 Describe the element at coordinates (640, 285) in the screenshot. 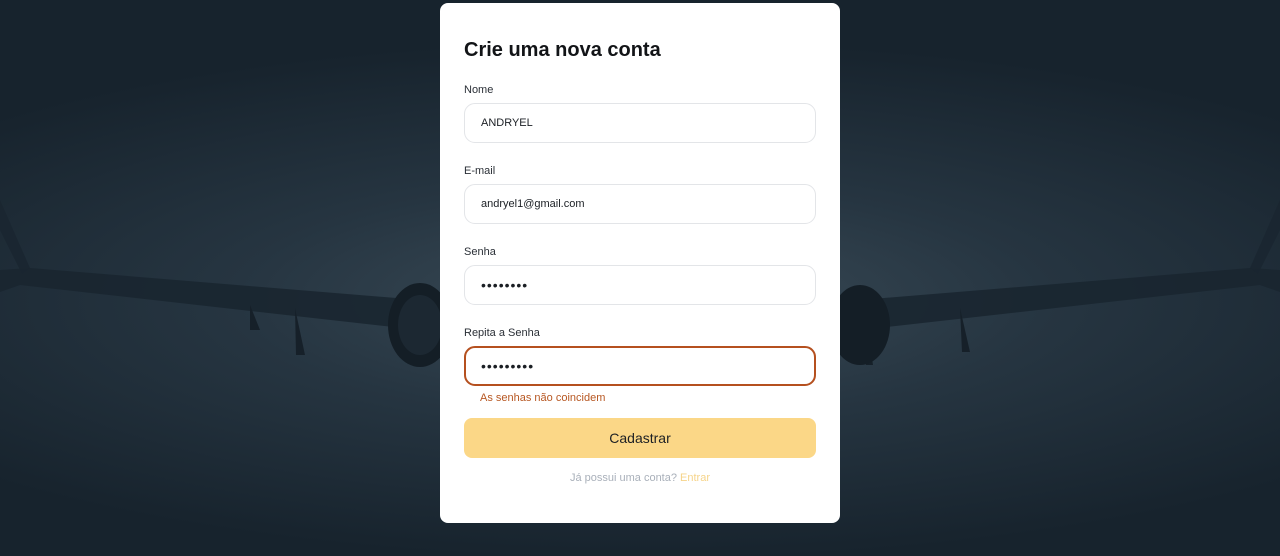

I see `password-input` at that location.